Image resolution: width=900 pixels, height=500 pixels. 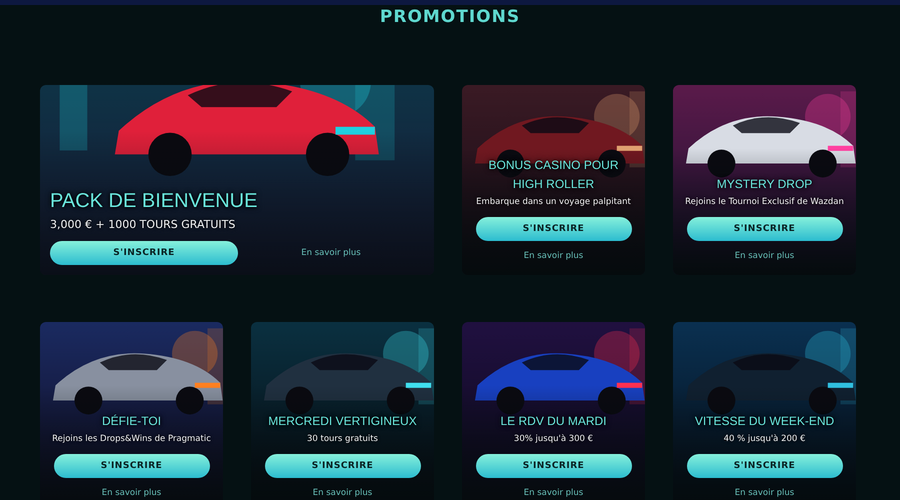 What do you see at coordinates (154, 201) in the screenshot?
I see `promo-title: PACK DE BIENVENUE` at bounding box center [154, 201].